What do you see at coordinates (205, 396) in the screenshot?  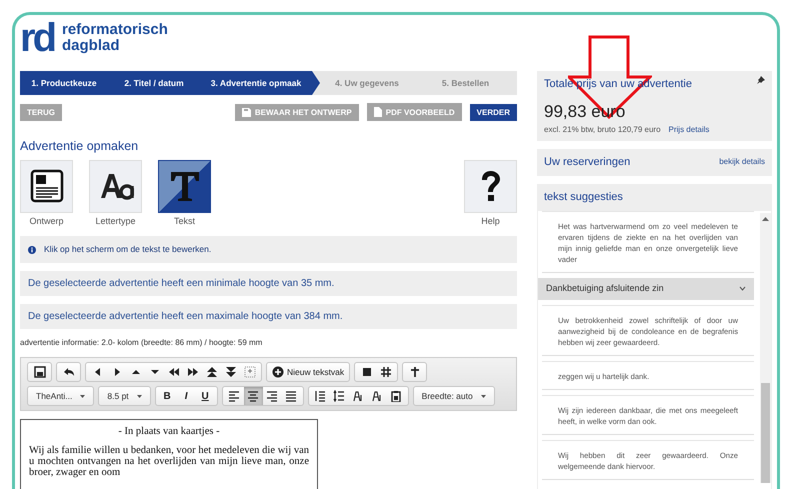 I see `underline-button: U` at bounding box center [205, 396].